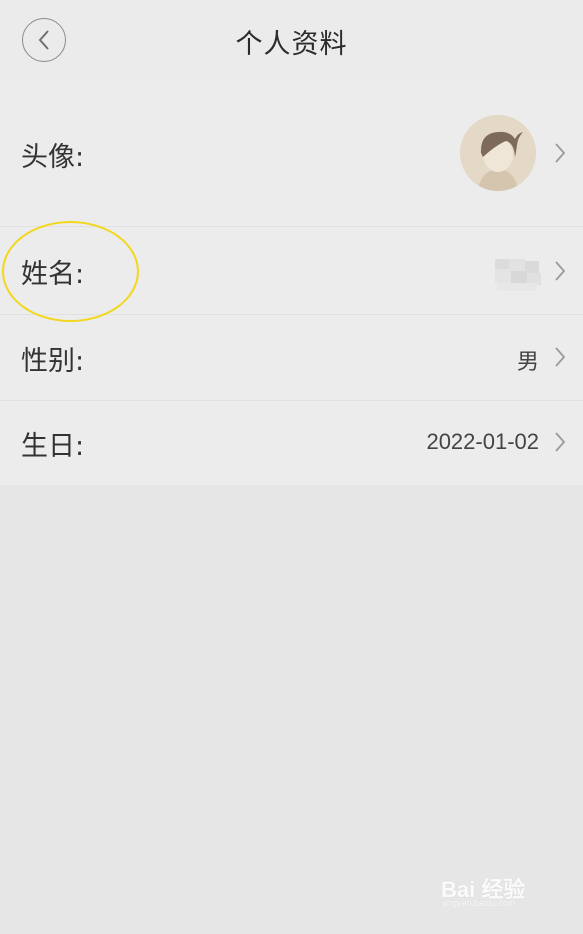  Describe the element at coordinates (53, 157) in the screenshot. I see `avatar-label: 头像:` at that location.